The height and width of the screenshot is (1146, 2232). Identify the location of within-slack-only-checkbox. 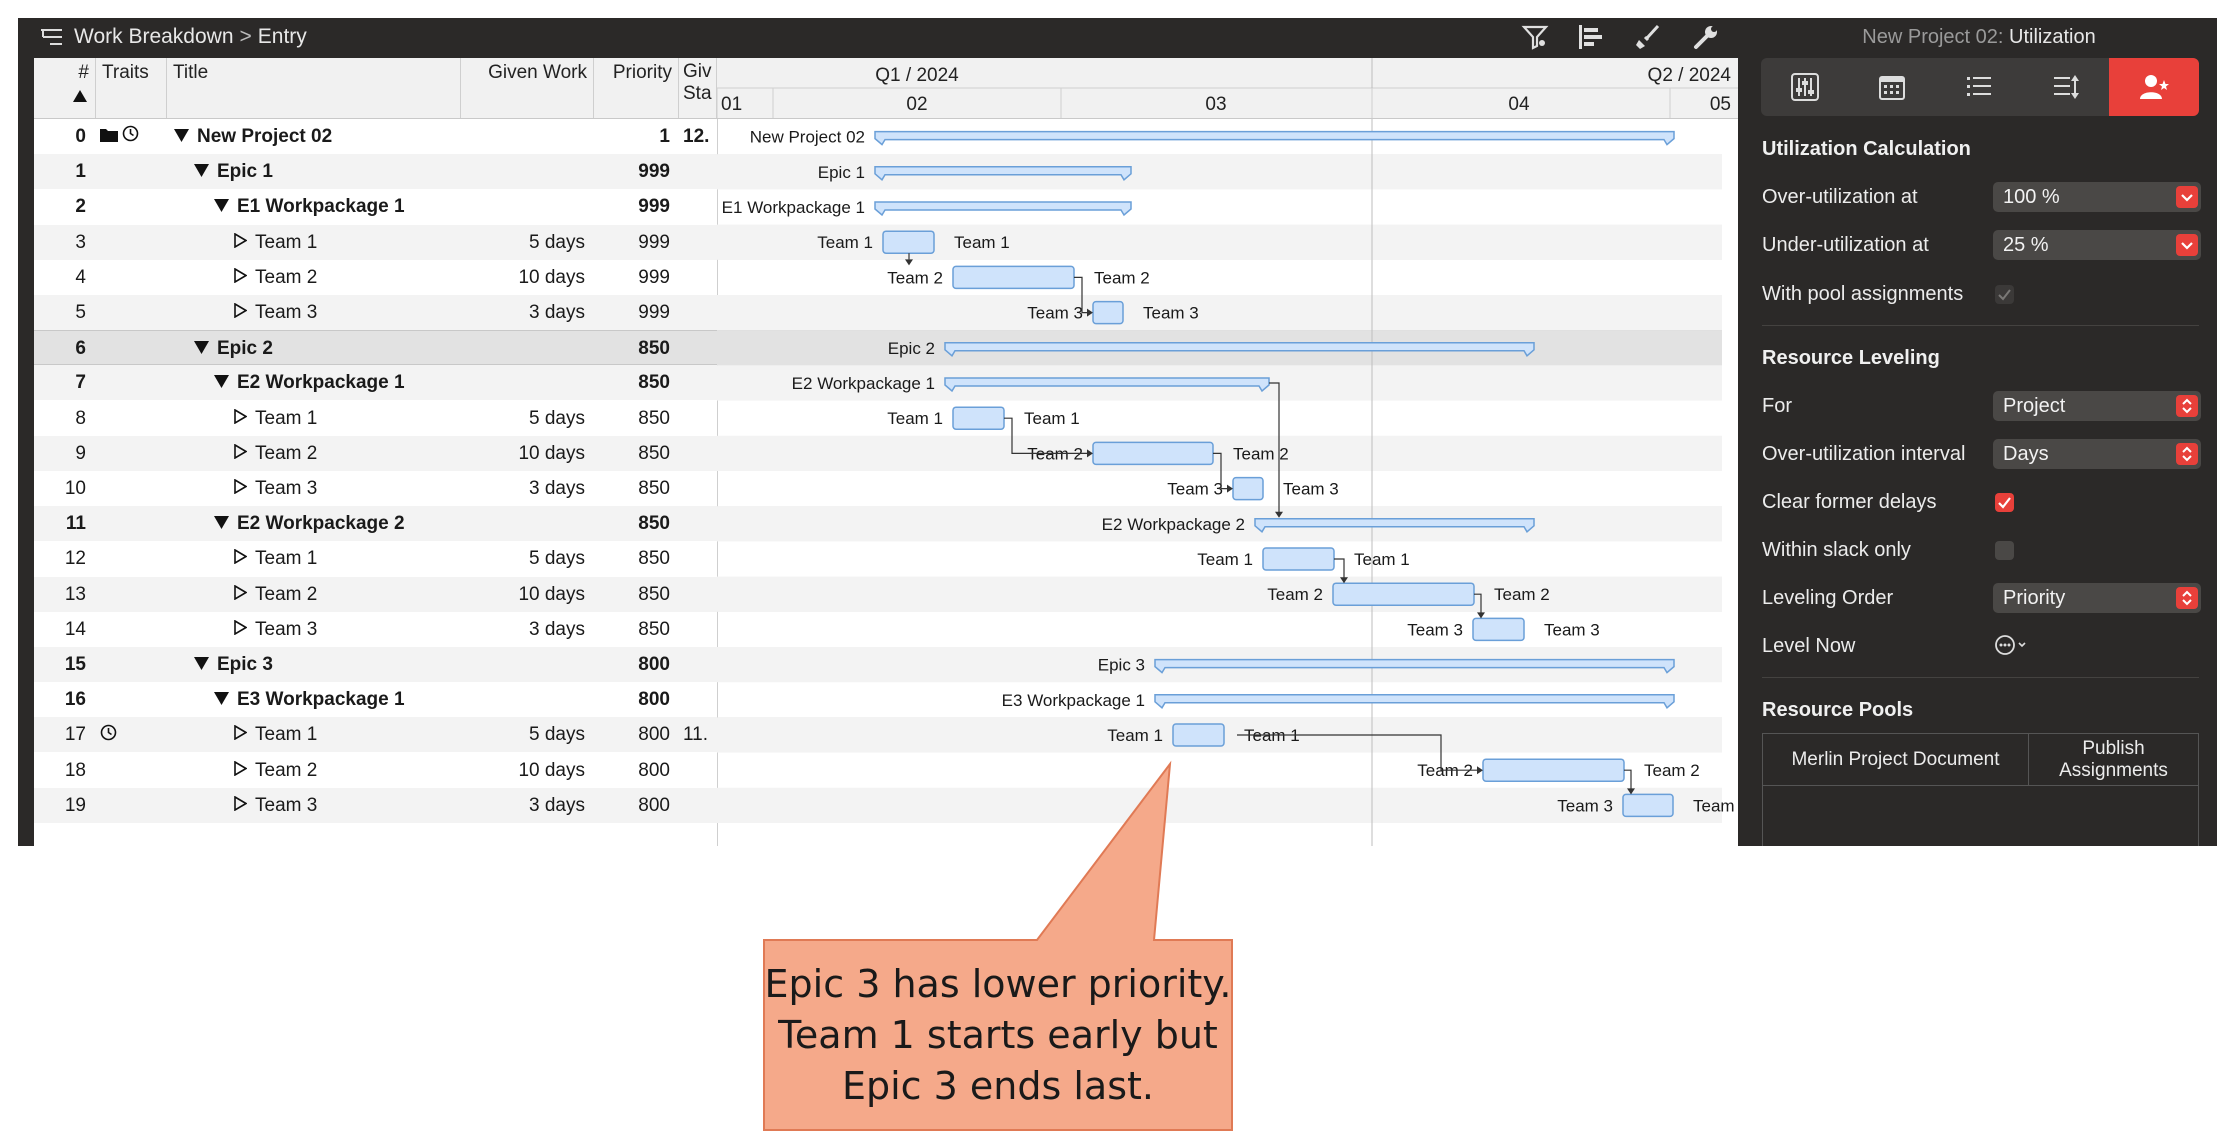
(2004, 550).